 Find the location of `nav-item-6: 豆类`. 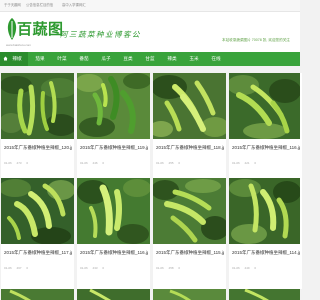

nav-item-6: 豆类 is located at coordinates (128, 59).